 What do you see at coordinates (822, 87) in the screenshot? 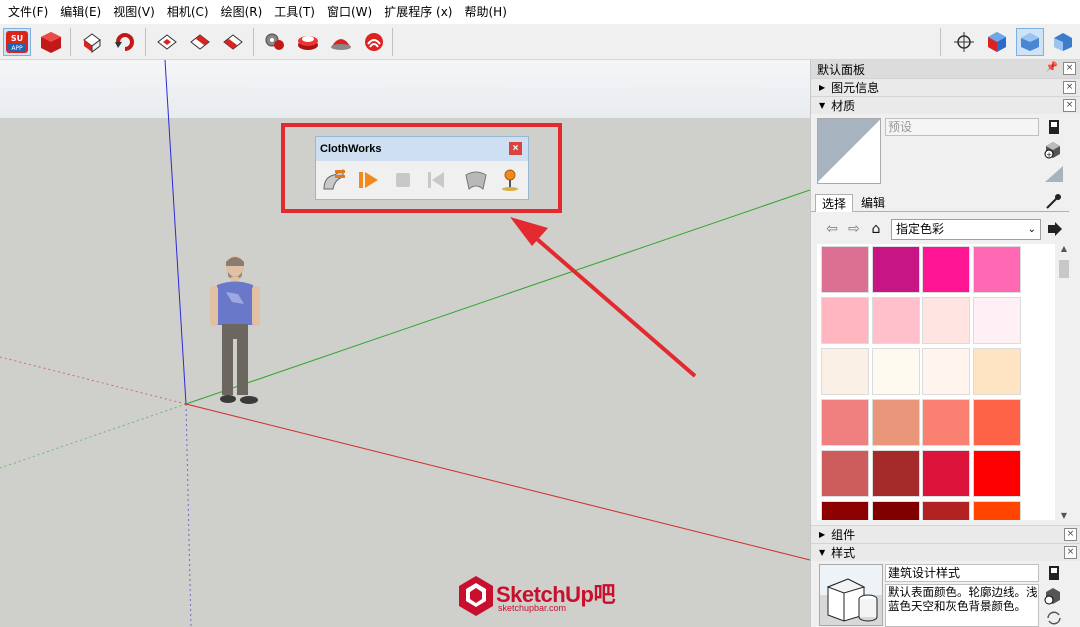
I see `expand-icon: ▶` at bounding box center [822, 87].